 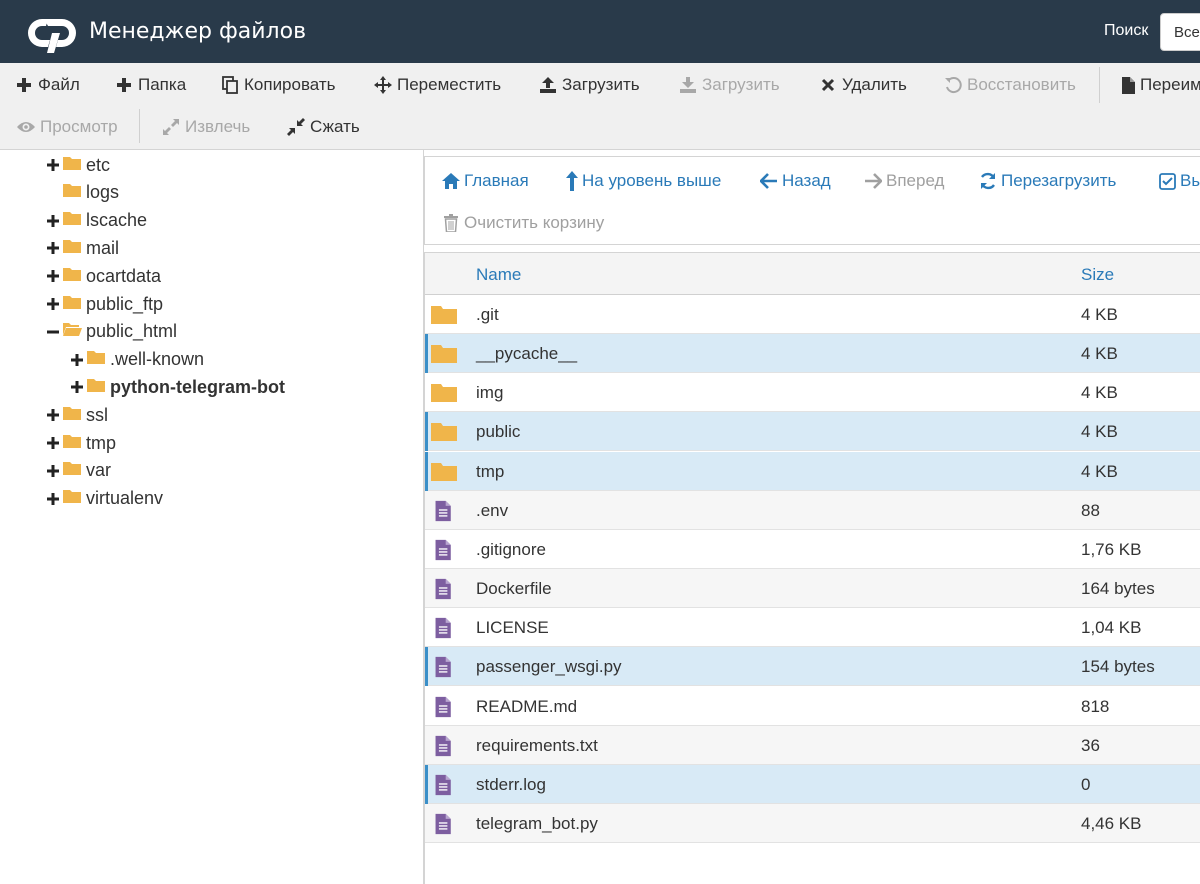 What do you see at coordinates (600, 31) in the screenshot?
I see `app-header: Менеджер файлов Поиск Все` at bounding box center [600, 31].